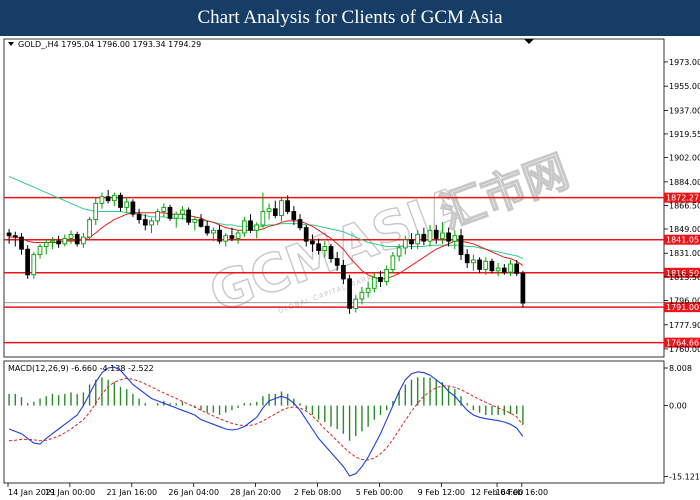  What do you see at coordinates (684, 325) in the screenshot?
I see `price-tick-label: 1777.90` at bounding box center [684, 325].